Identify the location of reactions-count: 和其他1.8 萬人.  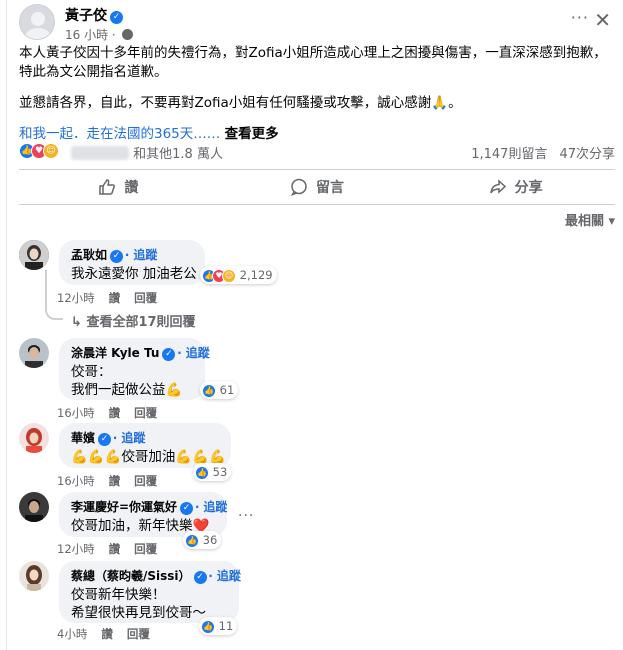
(178, 154).